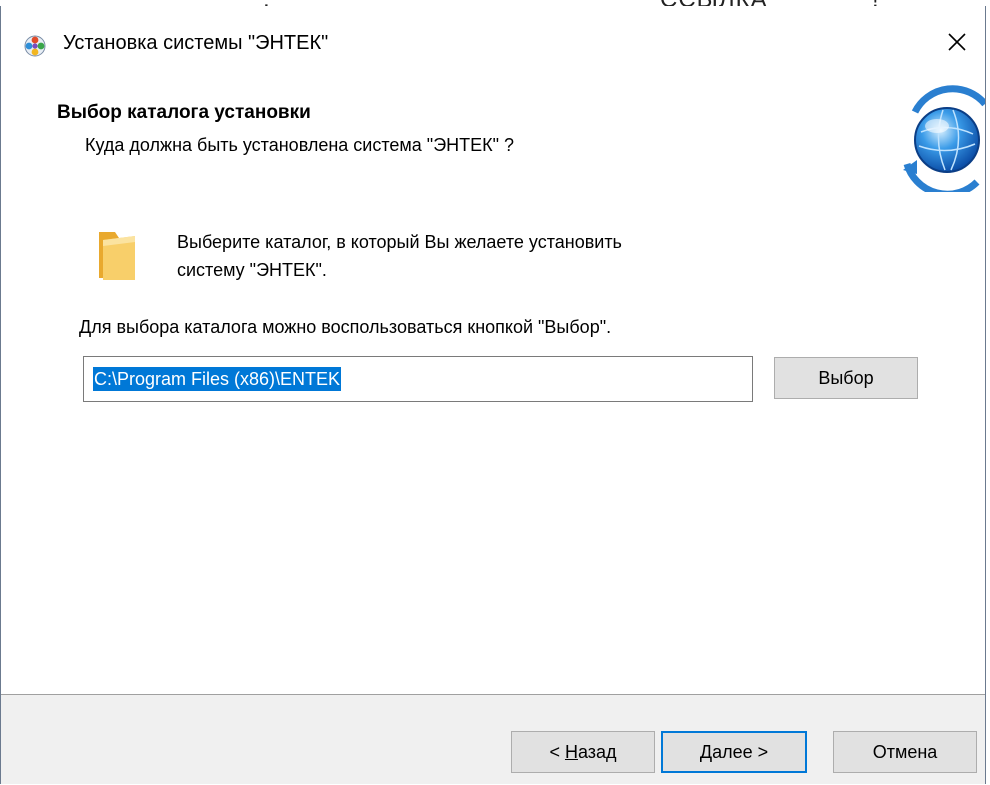  I want to click on install-path-input: C:\Program Files (x86)\ENTEK, so click(418, 379).